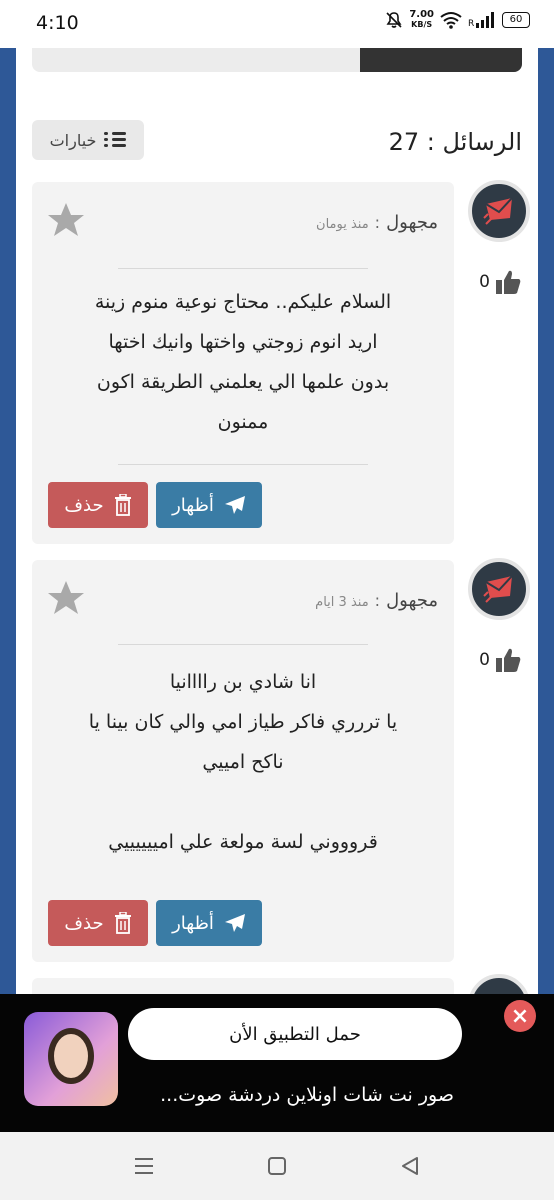 The image size is (554, 1200). Describe the element at coordinates (422, 24) in the screenshot. I see `speed-unit: KB/S` at that location.